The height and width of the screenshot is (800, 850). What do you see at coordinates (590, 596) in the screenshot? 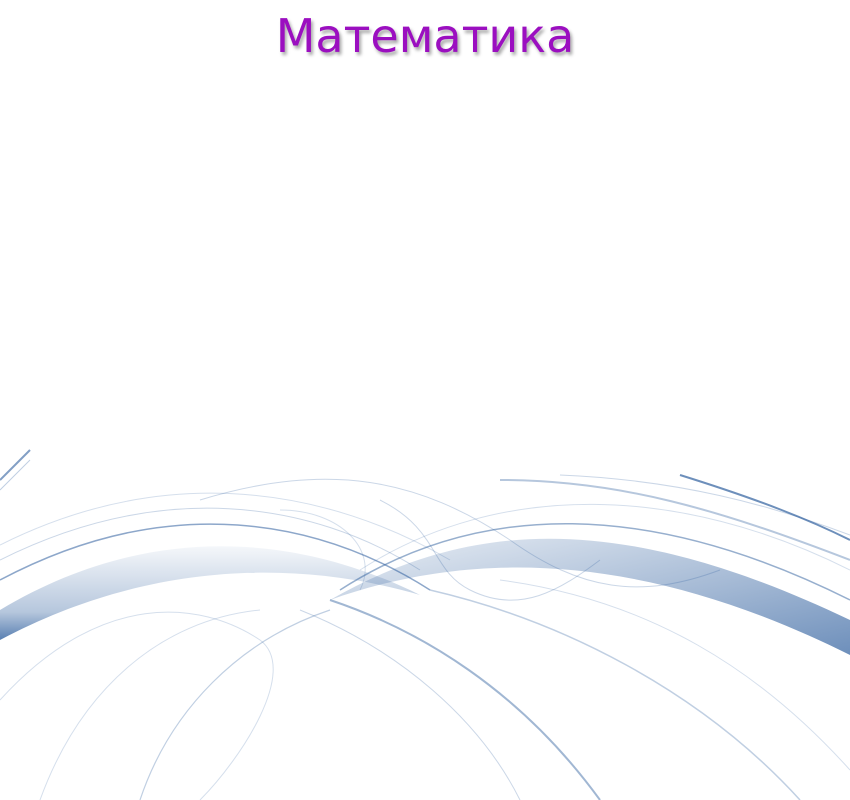
I see `wave-band-right` at bounding box center [590, 596].